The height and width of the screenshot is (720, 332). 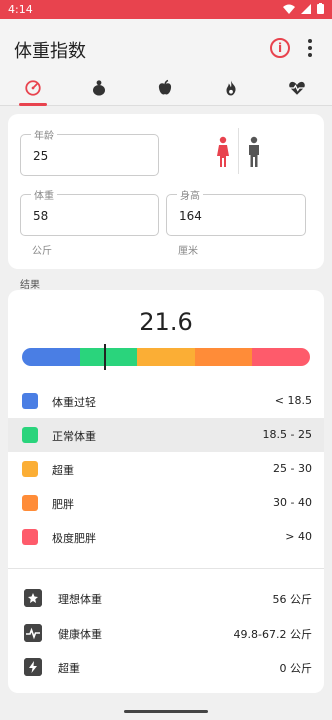 I want to click on weight-value: 58, so click(x=41, y=216).